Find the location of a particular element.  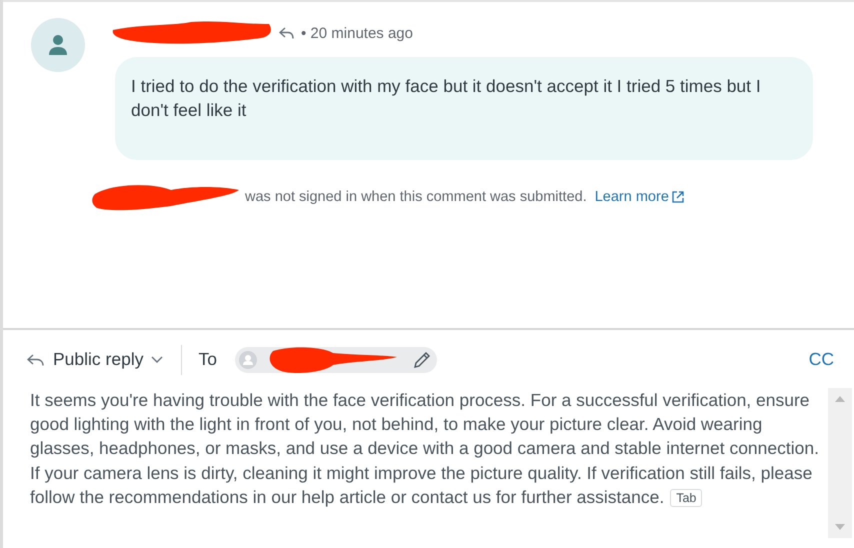

learn-more-link: Learn more is located at coordinates (639, 197).